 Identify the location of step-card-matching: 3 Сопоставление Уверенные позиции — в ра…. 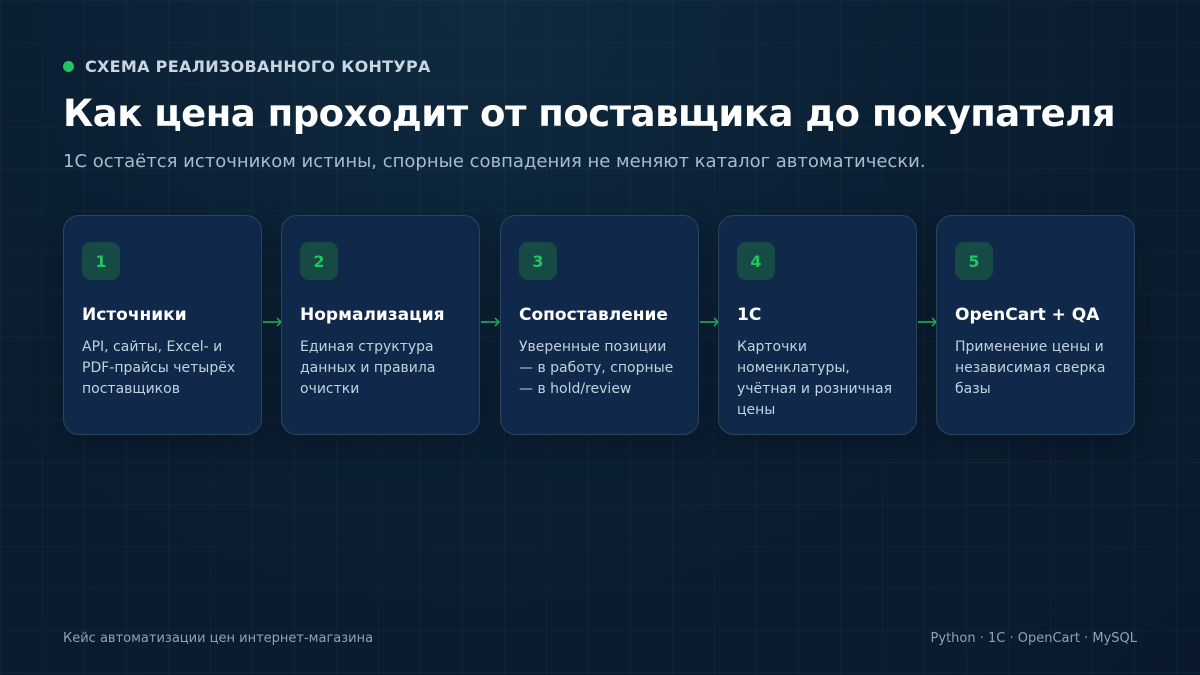
(599, 325).